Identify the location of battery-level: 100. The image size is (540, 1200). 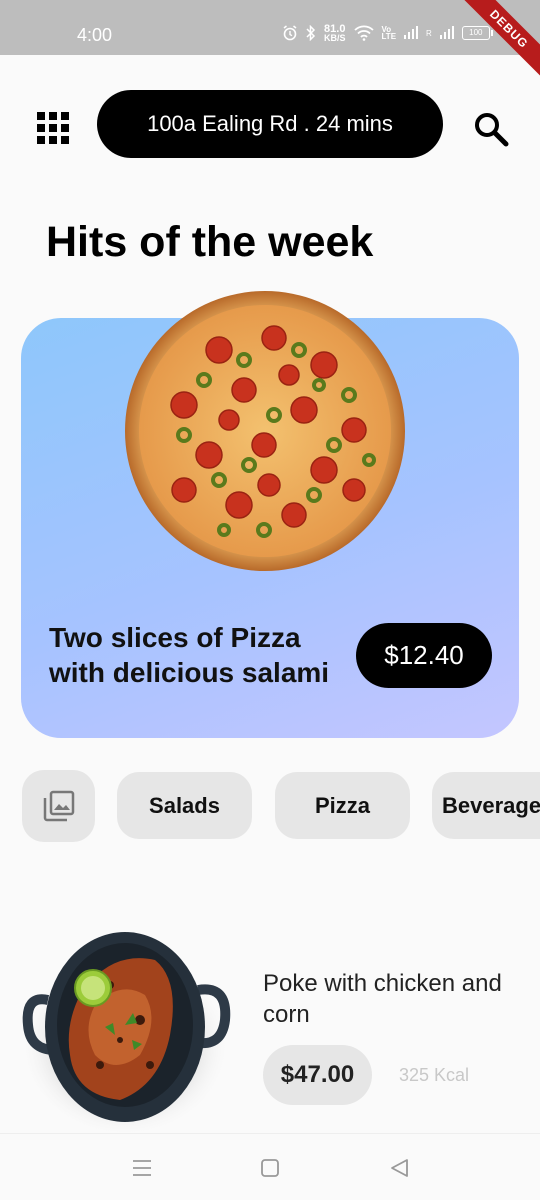
(476, 32).